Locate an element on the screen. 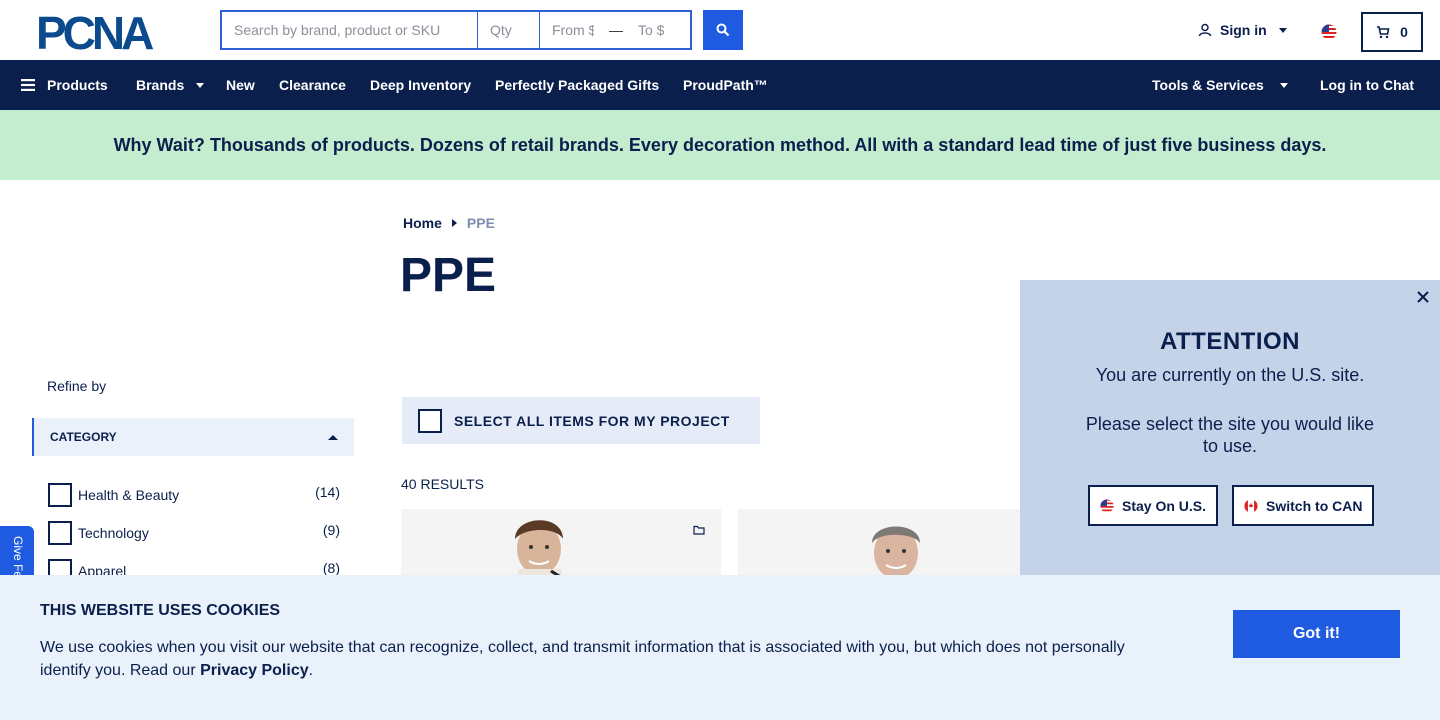 This screenshot has width=1440, height=720. nav-deep-inventory-label: Deep Inventory is located at coordinates (421, 85).